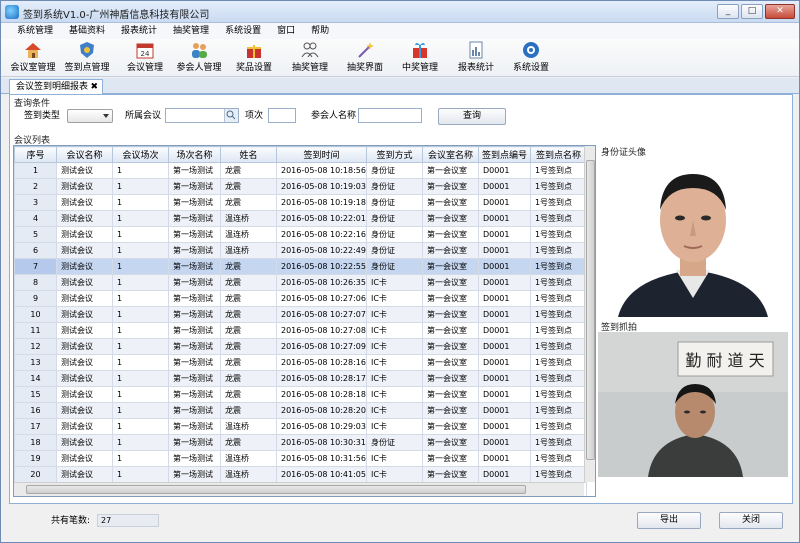 This screenshot has height=543, width=800. What do you see at coordinates (420, 58) in the screenshot?
I see `toolbar-winner-management: 中奖管理` at bounding box center [420, 58].